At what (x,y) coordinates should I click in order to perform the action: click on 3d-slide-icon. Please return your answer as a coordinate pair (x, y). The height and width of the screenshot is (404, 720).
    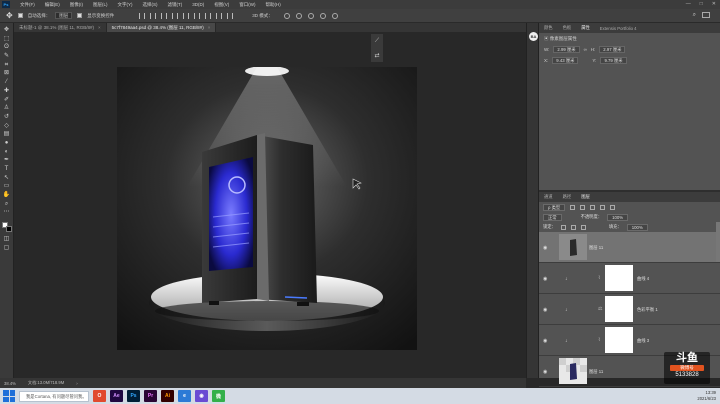
    Looking at the image, I should click on (322, 15).